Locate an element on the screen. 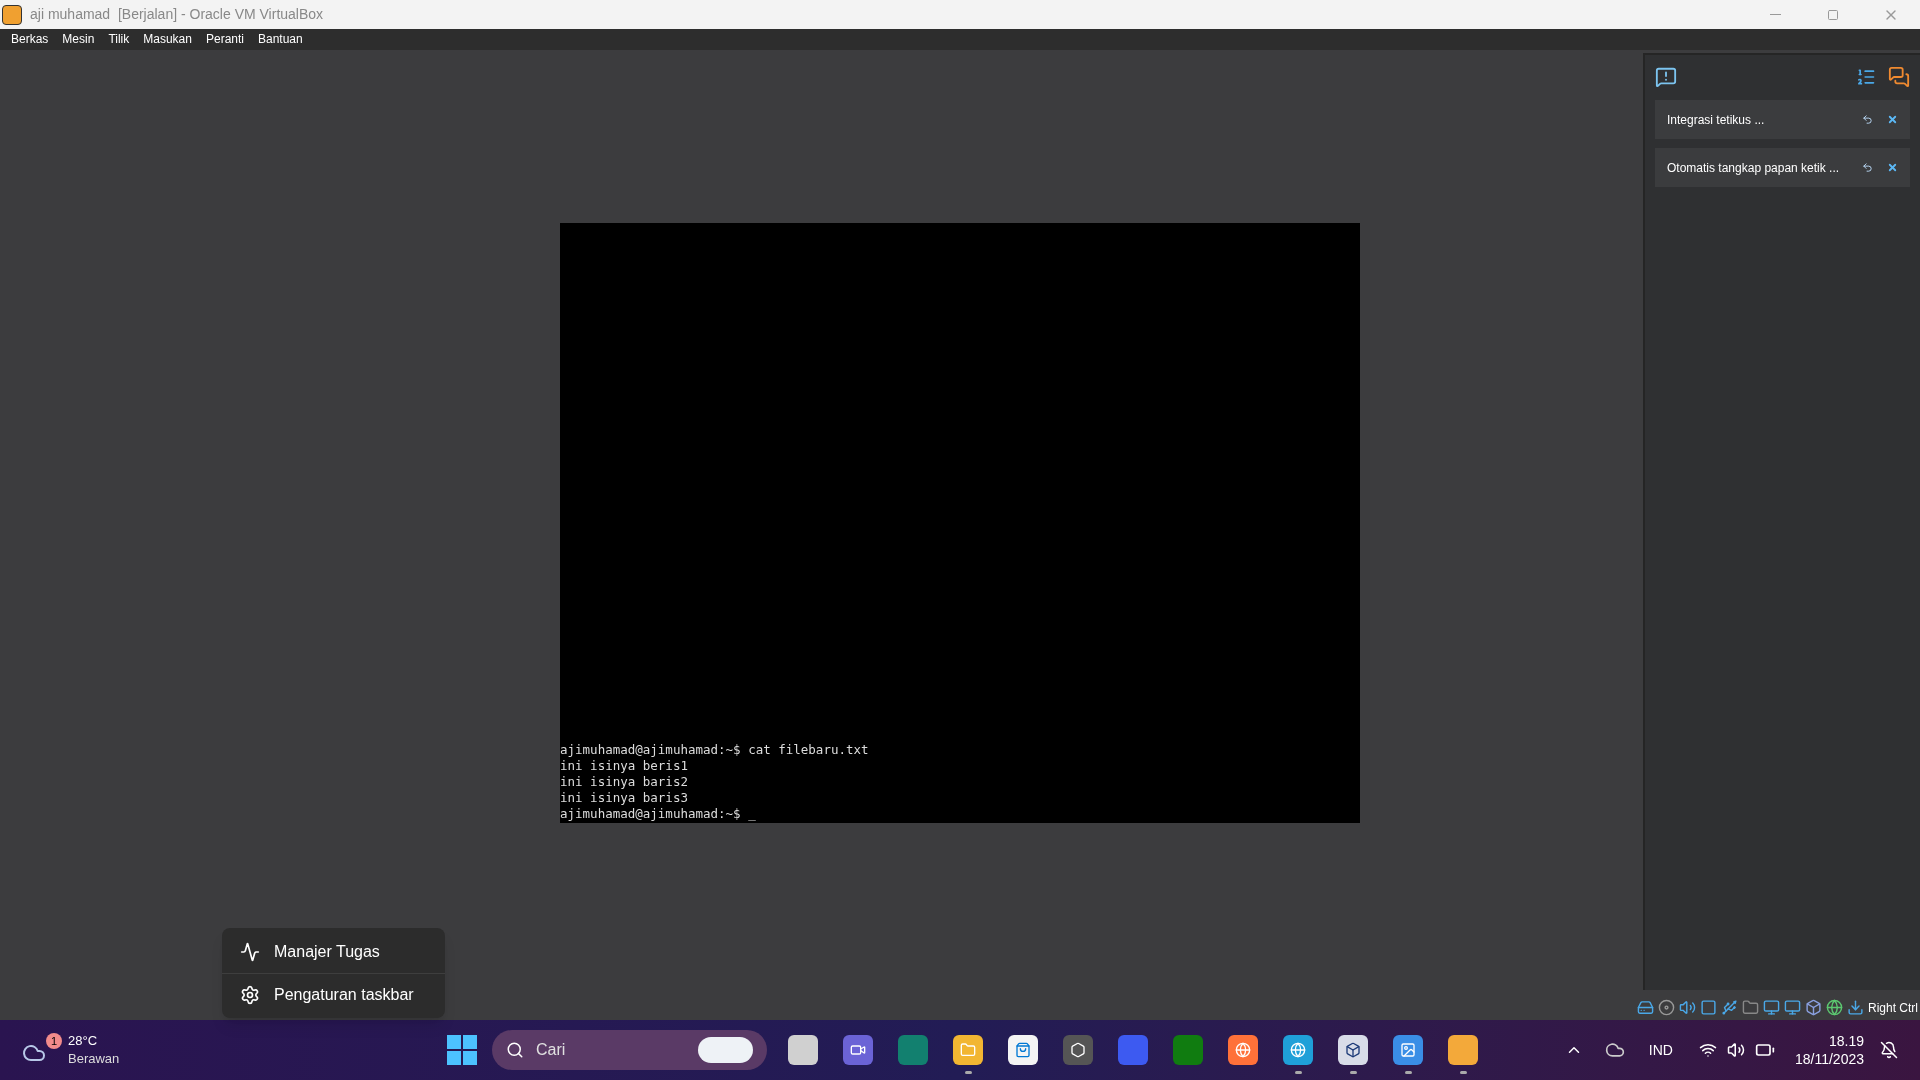  wifi-icon is located at coordinates (1707, 1050).